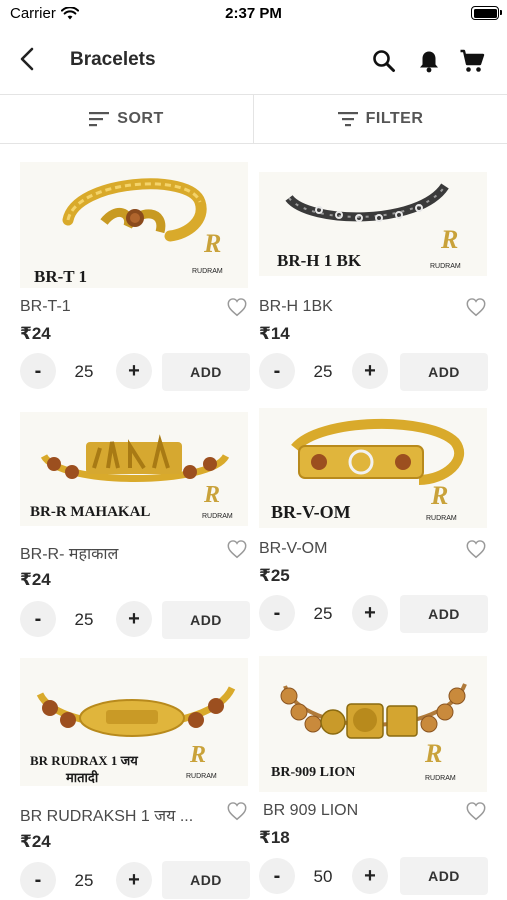  What do you see at coordinates (140, 118) in the screenshot?
I see `sort-label: SORT` at bounding box center [140, 118].